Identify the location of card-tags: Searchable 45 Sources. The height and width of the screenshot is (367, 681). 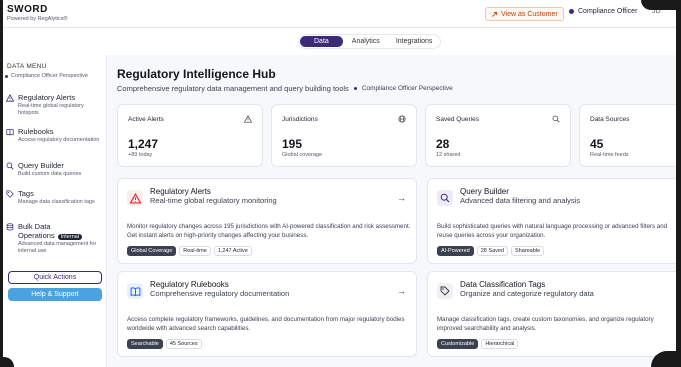
(164, 344).